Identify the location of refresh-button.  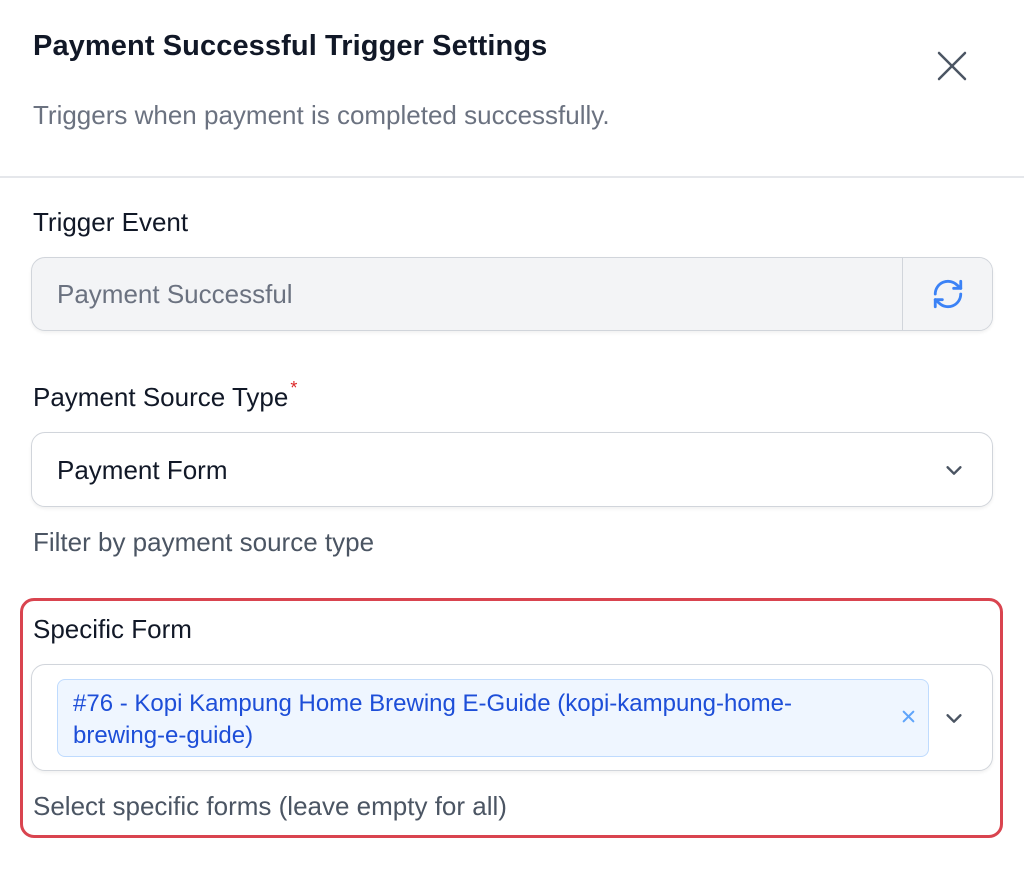
(947, 294).